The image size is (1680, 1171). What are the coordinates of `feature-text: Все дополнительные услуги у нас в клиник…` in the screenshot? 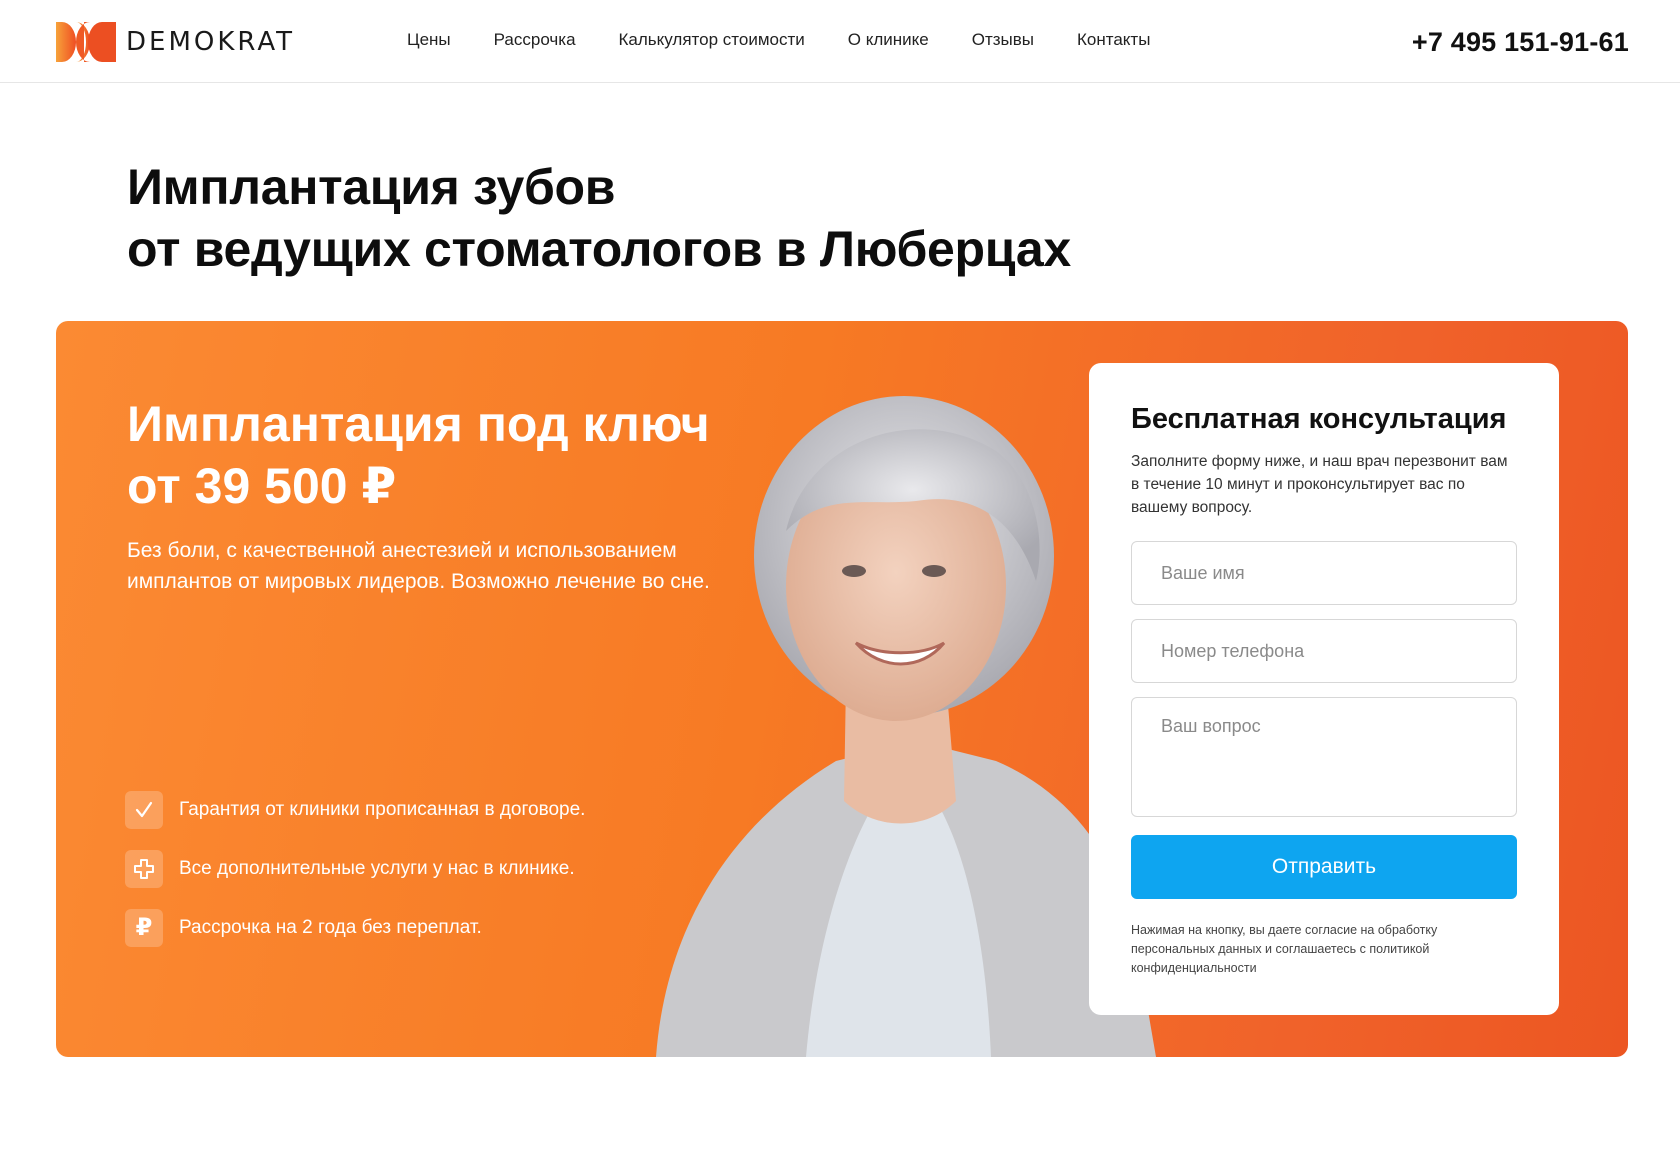 It's located at (377, 868).